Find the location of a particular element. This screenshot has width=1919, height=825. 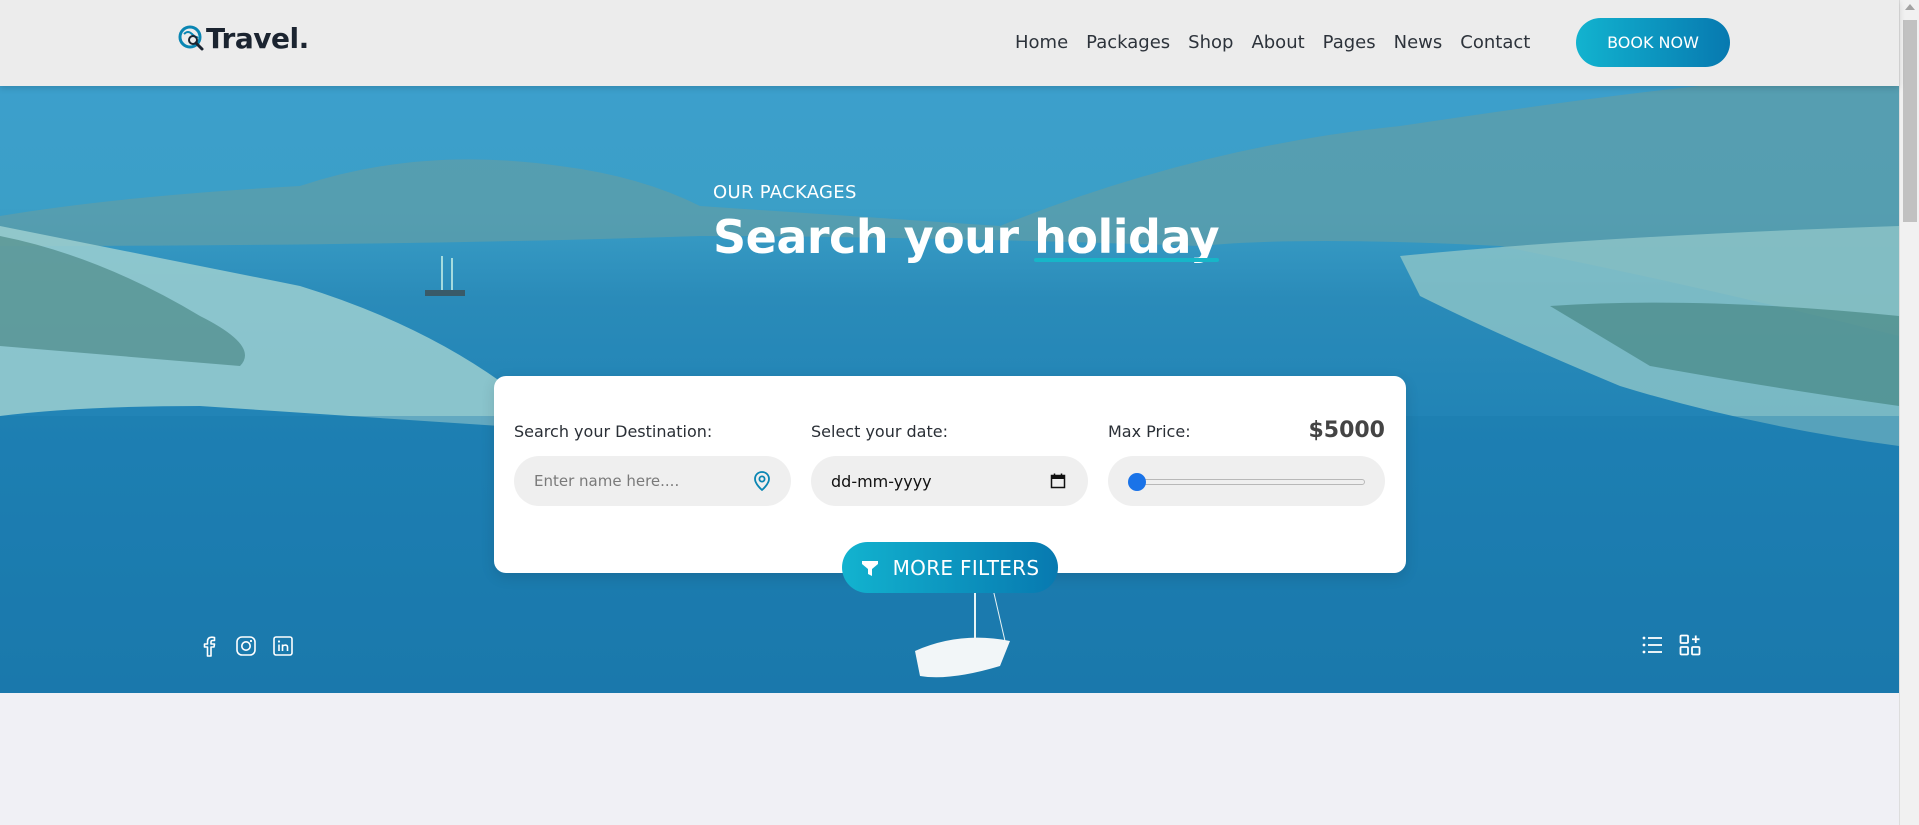

calendar-icon is located at coordinates (1058, 481).